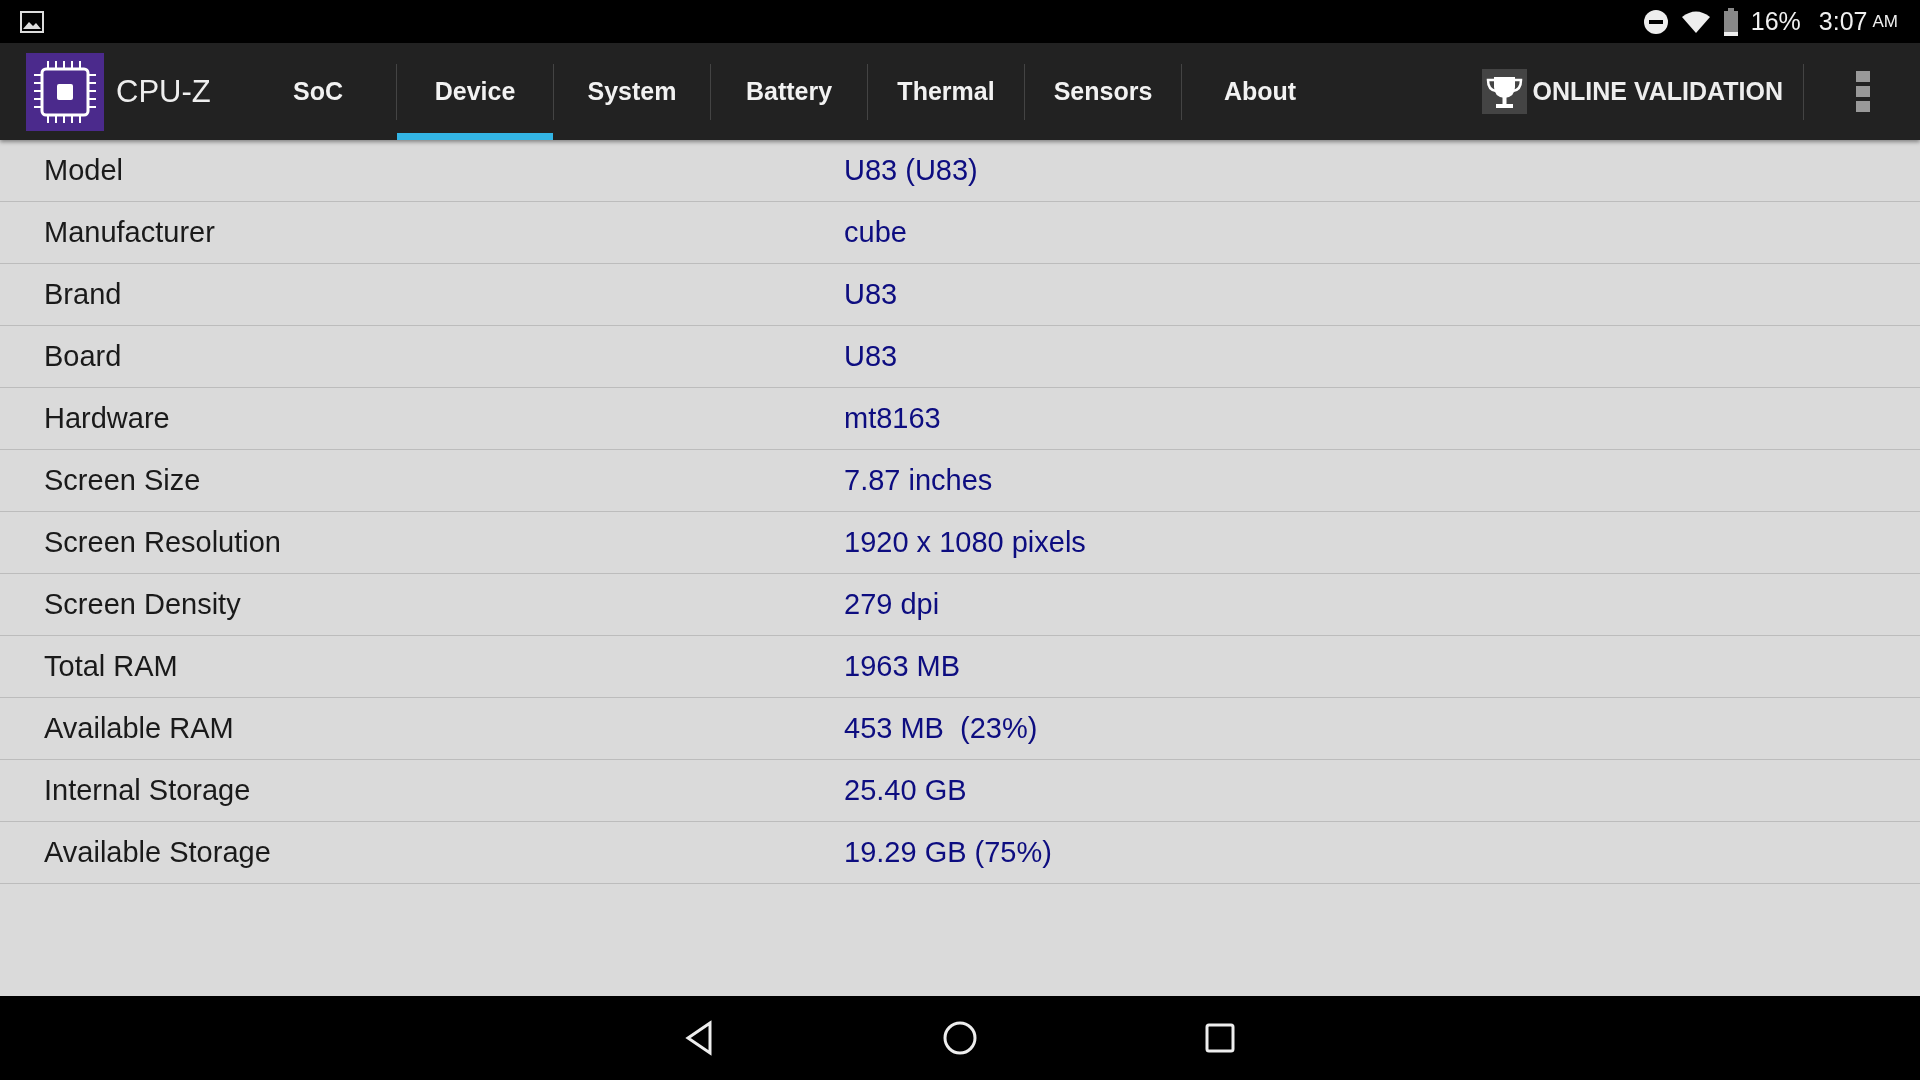  I want to click on property-label: Board, so click(83, 356).